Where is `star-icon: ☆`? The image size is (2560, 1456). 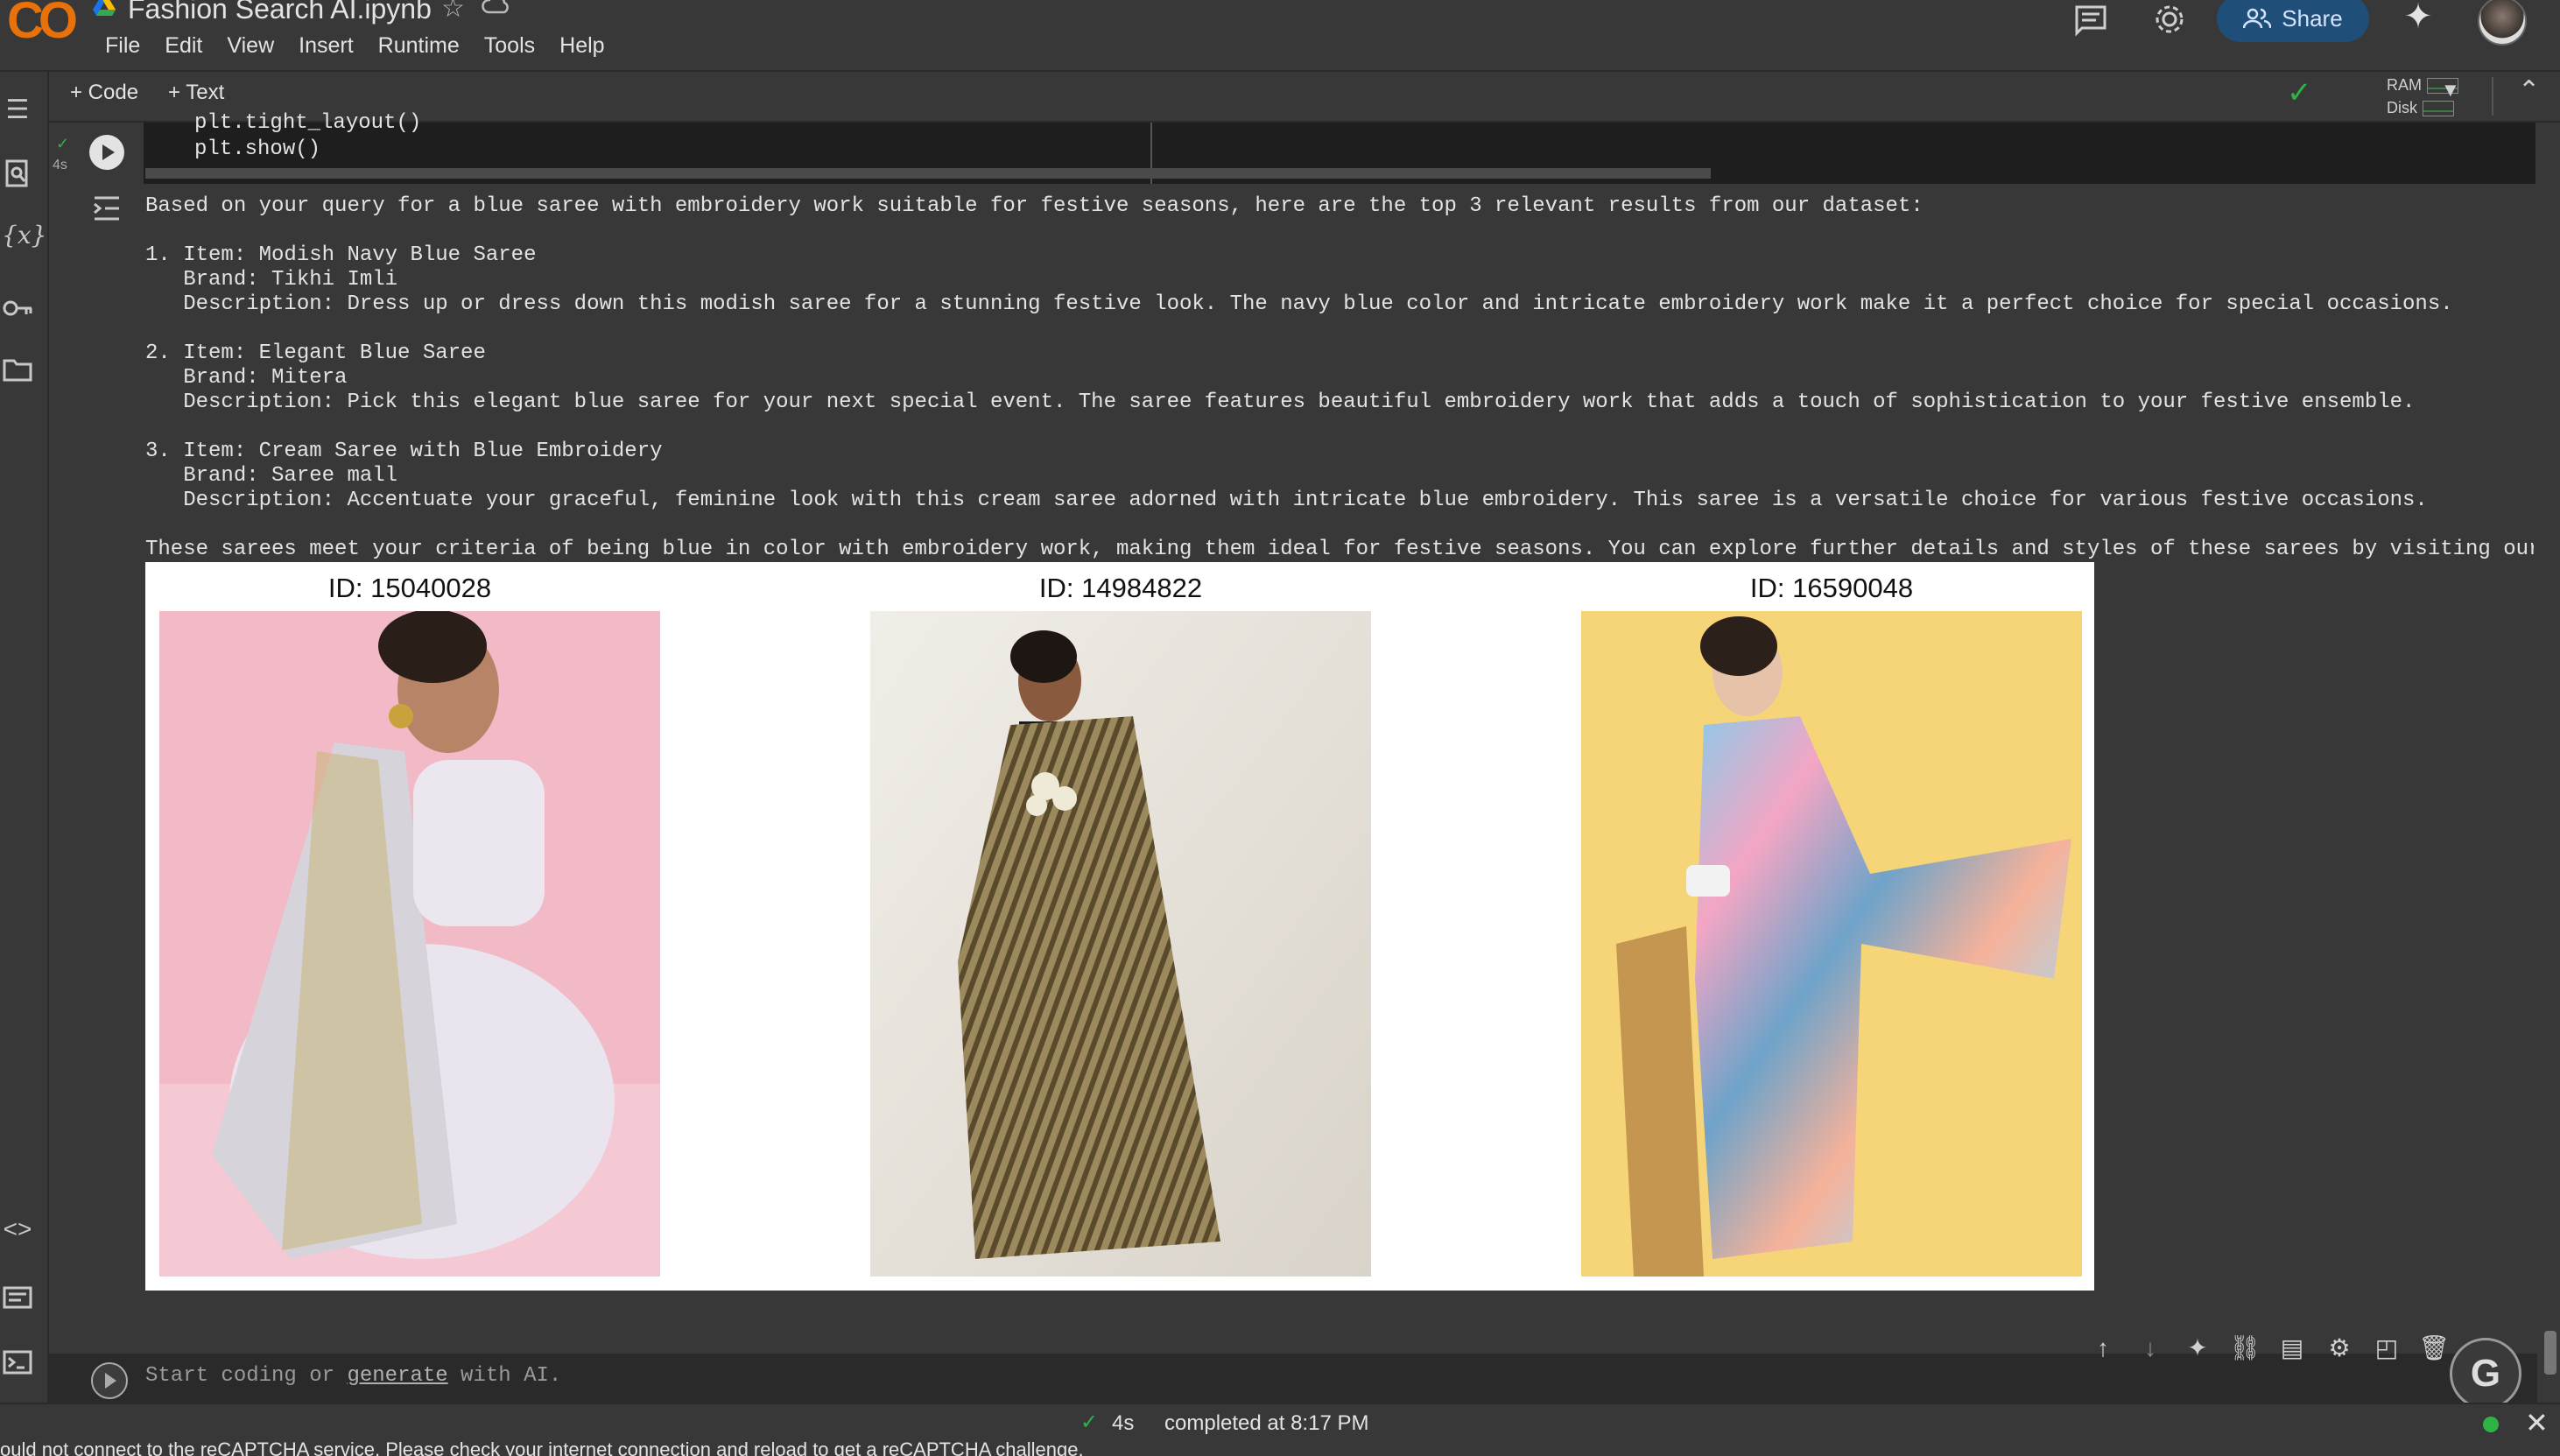 star-icon: ☆ is located at coordinates (453, 12).